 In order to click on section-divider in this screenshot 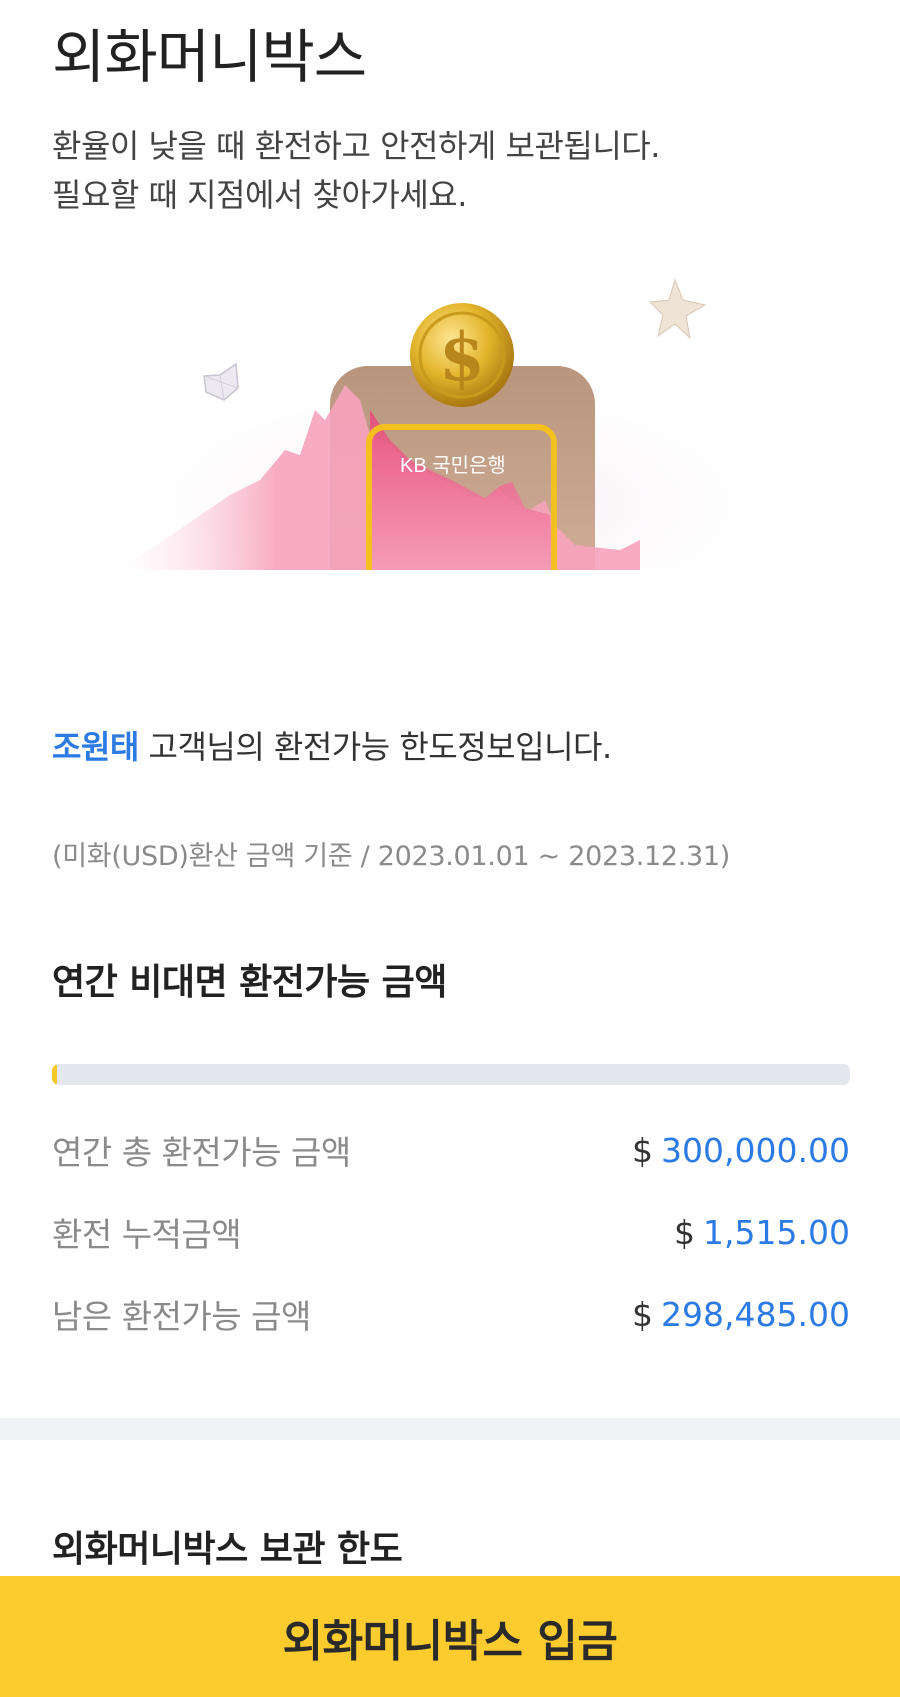, I will do `click(450, 1429)`.